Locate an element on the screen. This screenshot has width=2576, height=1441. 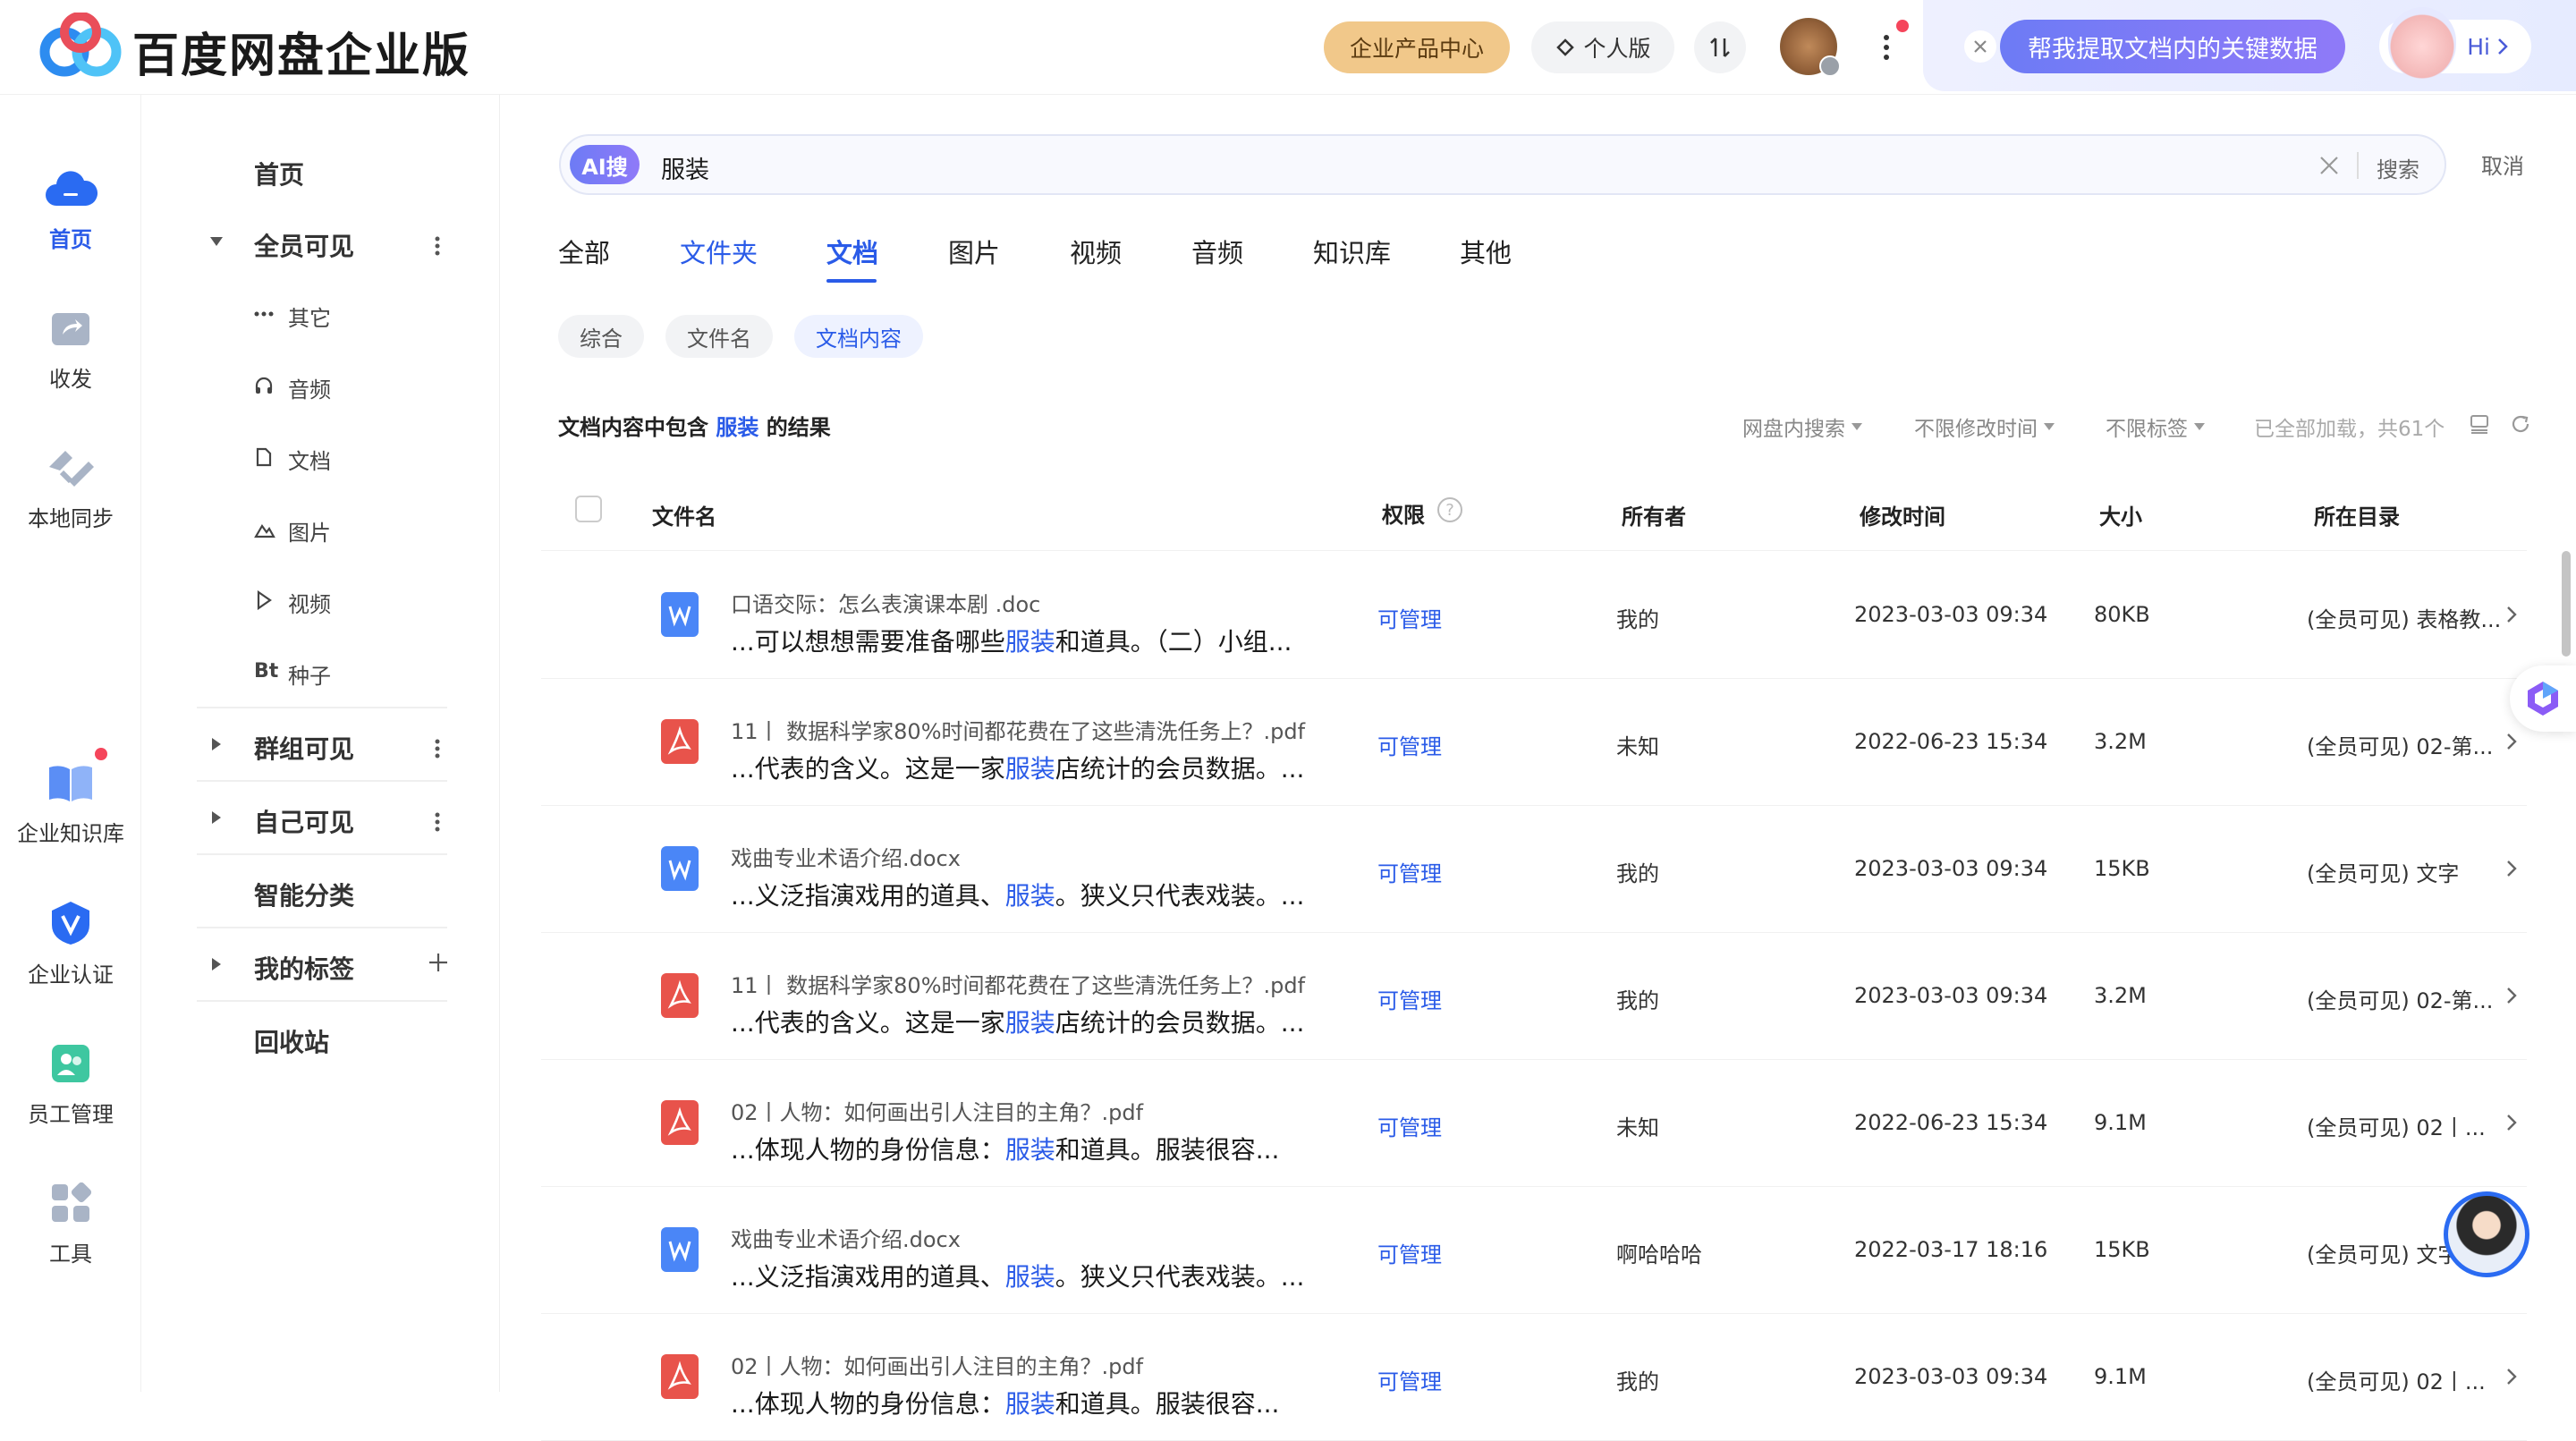
search-bar: AI搜 服装 搜索 is located at coordinates (1502, 164).